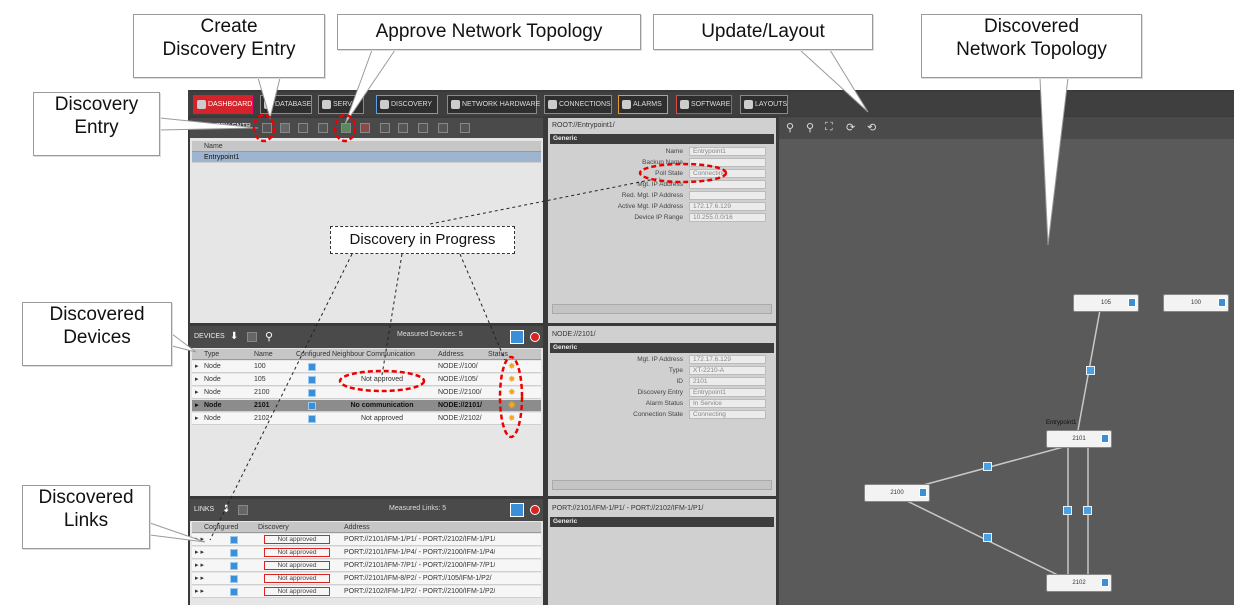 Image resolution: width=1234 pixels, height=605 pixels. Describe the element at coordinates (422, 240) in the screenshot. I see `callout-discovery-in-progress: Discovery in Progress` at that location.